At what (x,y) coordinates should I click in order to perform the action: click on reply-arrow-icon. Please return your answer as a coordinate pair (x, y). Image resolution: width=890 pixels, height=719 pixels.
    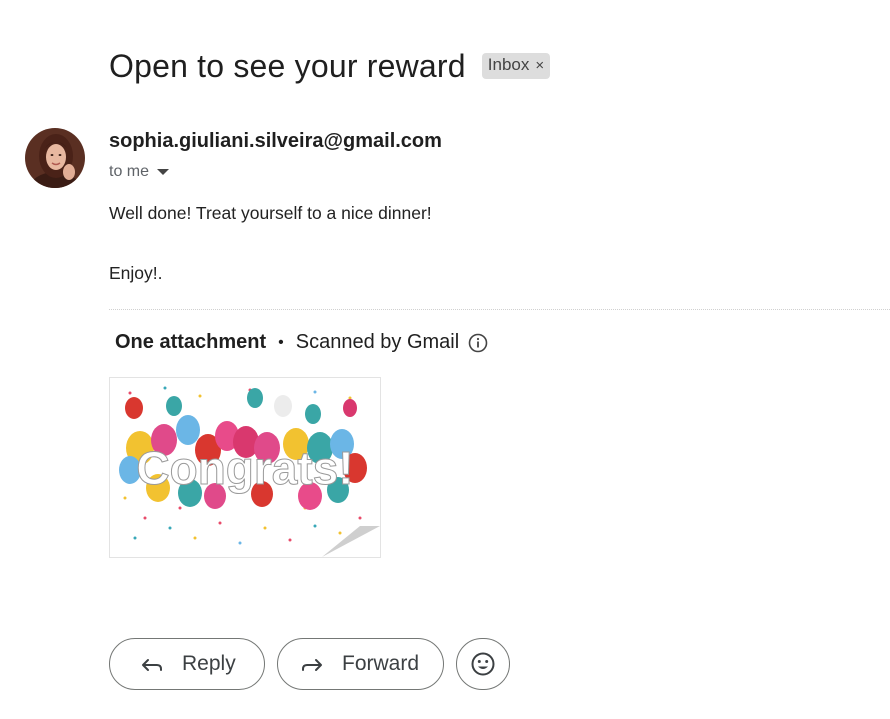
    Looking at the image, I should click on (152, 665).